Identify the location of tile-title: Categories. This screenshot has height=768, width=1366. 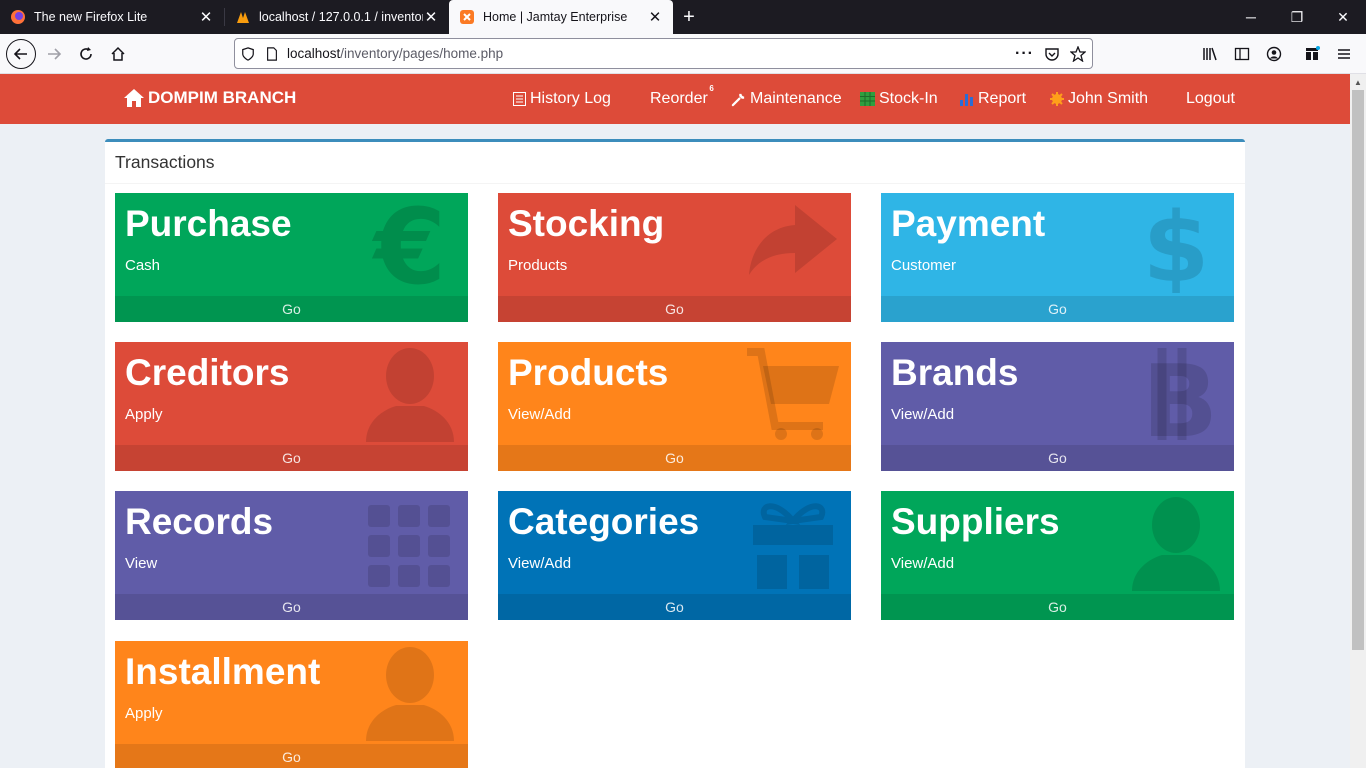
(604, 521).